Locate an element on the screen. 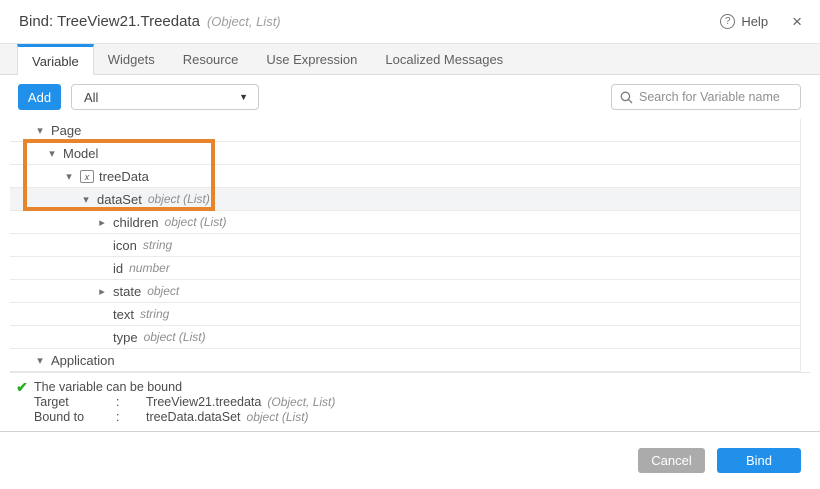  node-label: type is located at coordinates (125, 337).